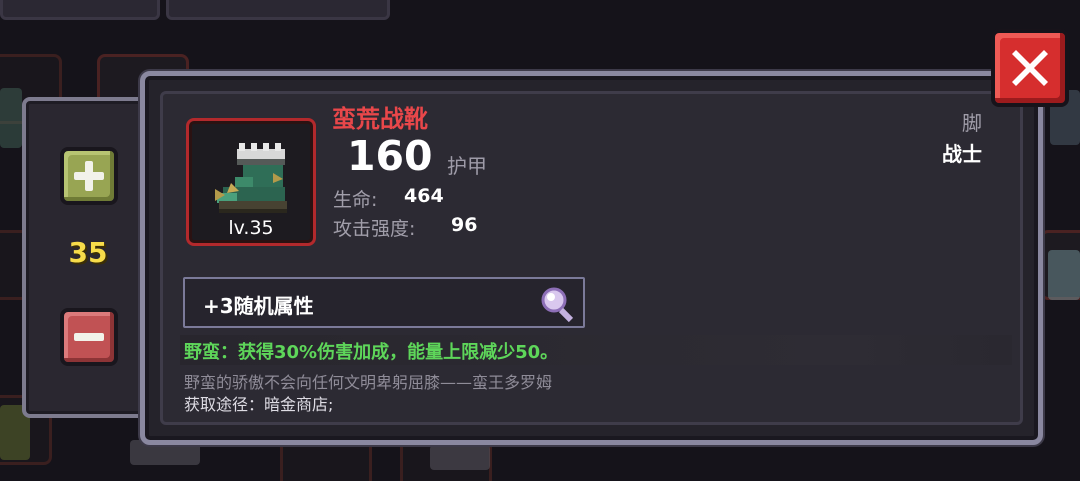  I want to click on quantity-value: 35, so click(88, 252).